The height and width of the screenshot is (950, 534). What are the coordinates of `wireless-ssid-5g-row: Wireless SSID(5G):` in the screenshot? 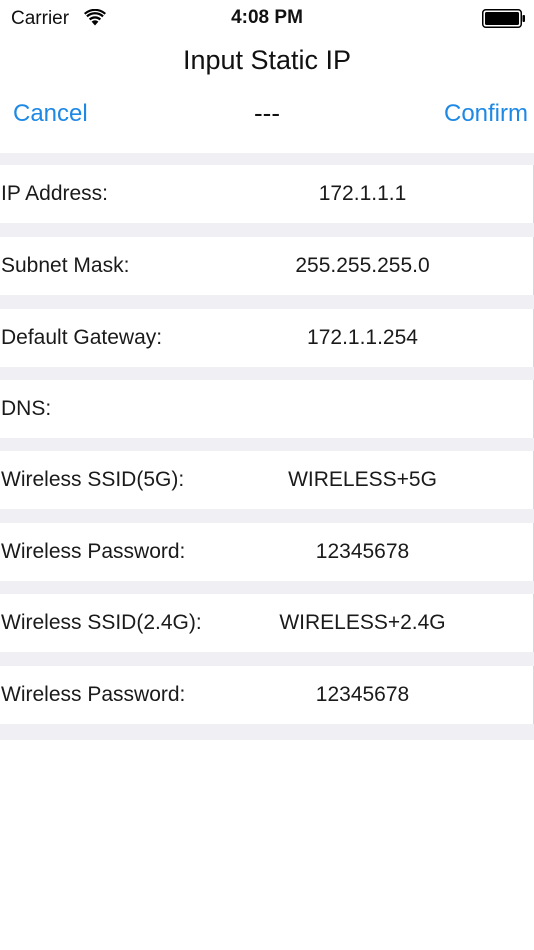 It's located at (267, 480).